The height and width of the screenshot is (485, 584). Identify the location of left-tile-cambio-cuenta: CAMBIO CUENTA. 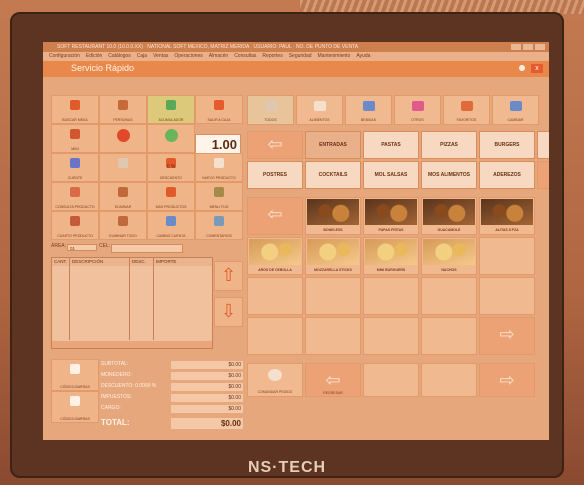
(171, 225).